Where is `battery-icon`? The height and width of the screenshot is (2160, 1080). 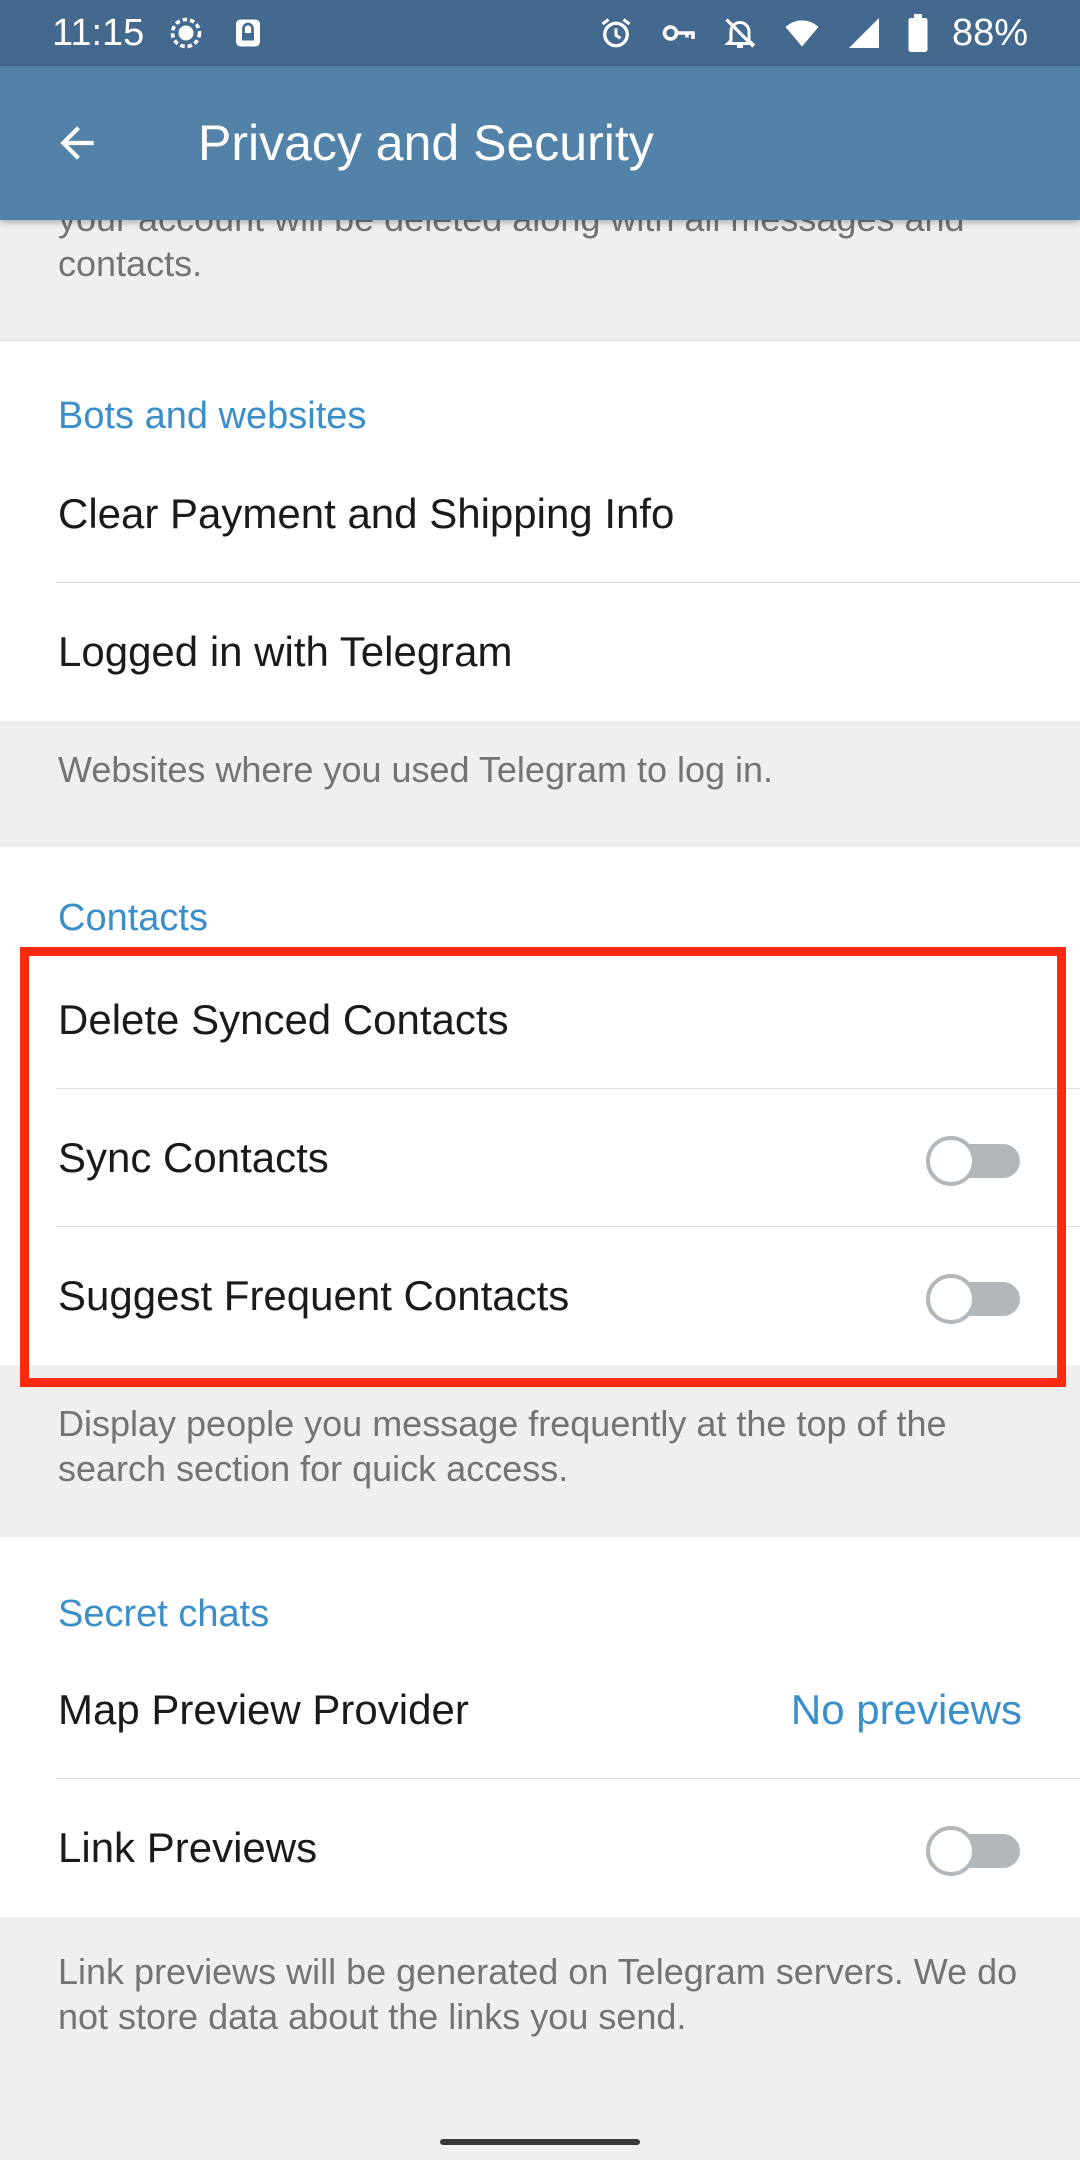
battery-icon is located at coordinates (918, 33).